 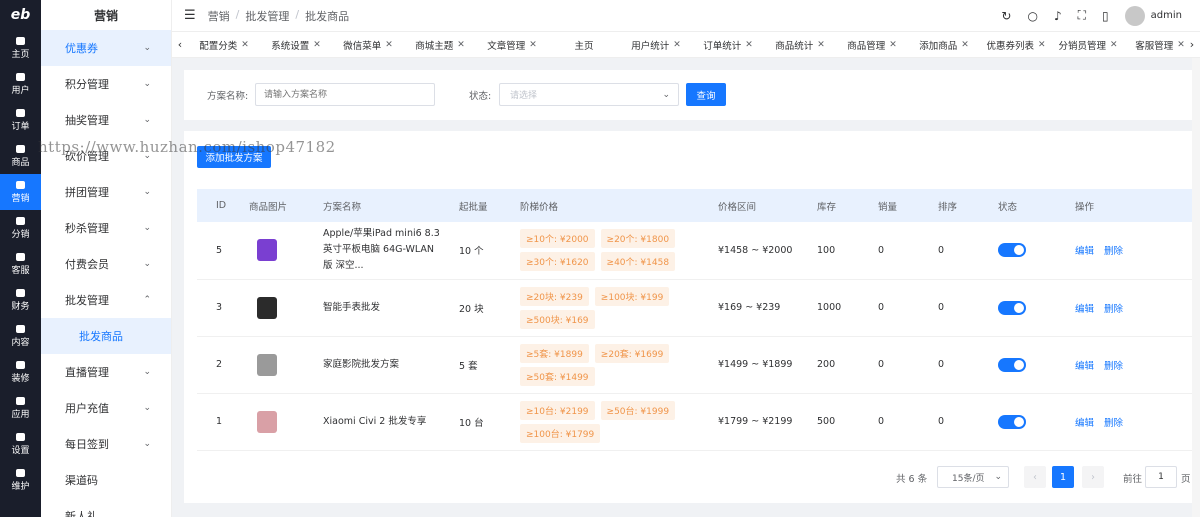 I want to click on sidebar-item: 每日签到 ⌄, so click(x=106, y=444).